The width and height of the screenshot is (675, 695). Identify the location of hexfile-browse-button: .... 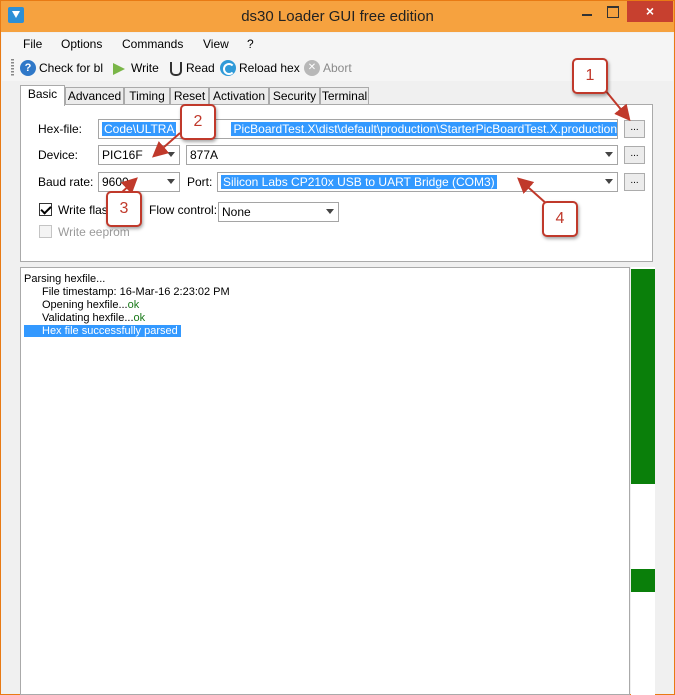
(634, 129).